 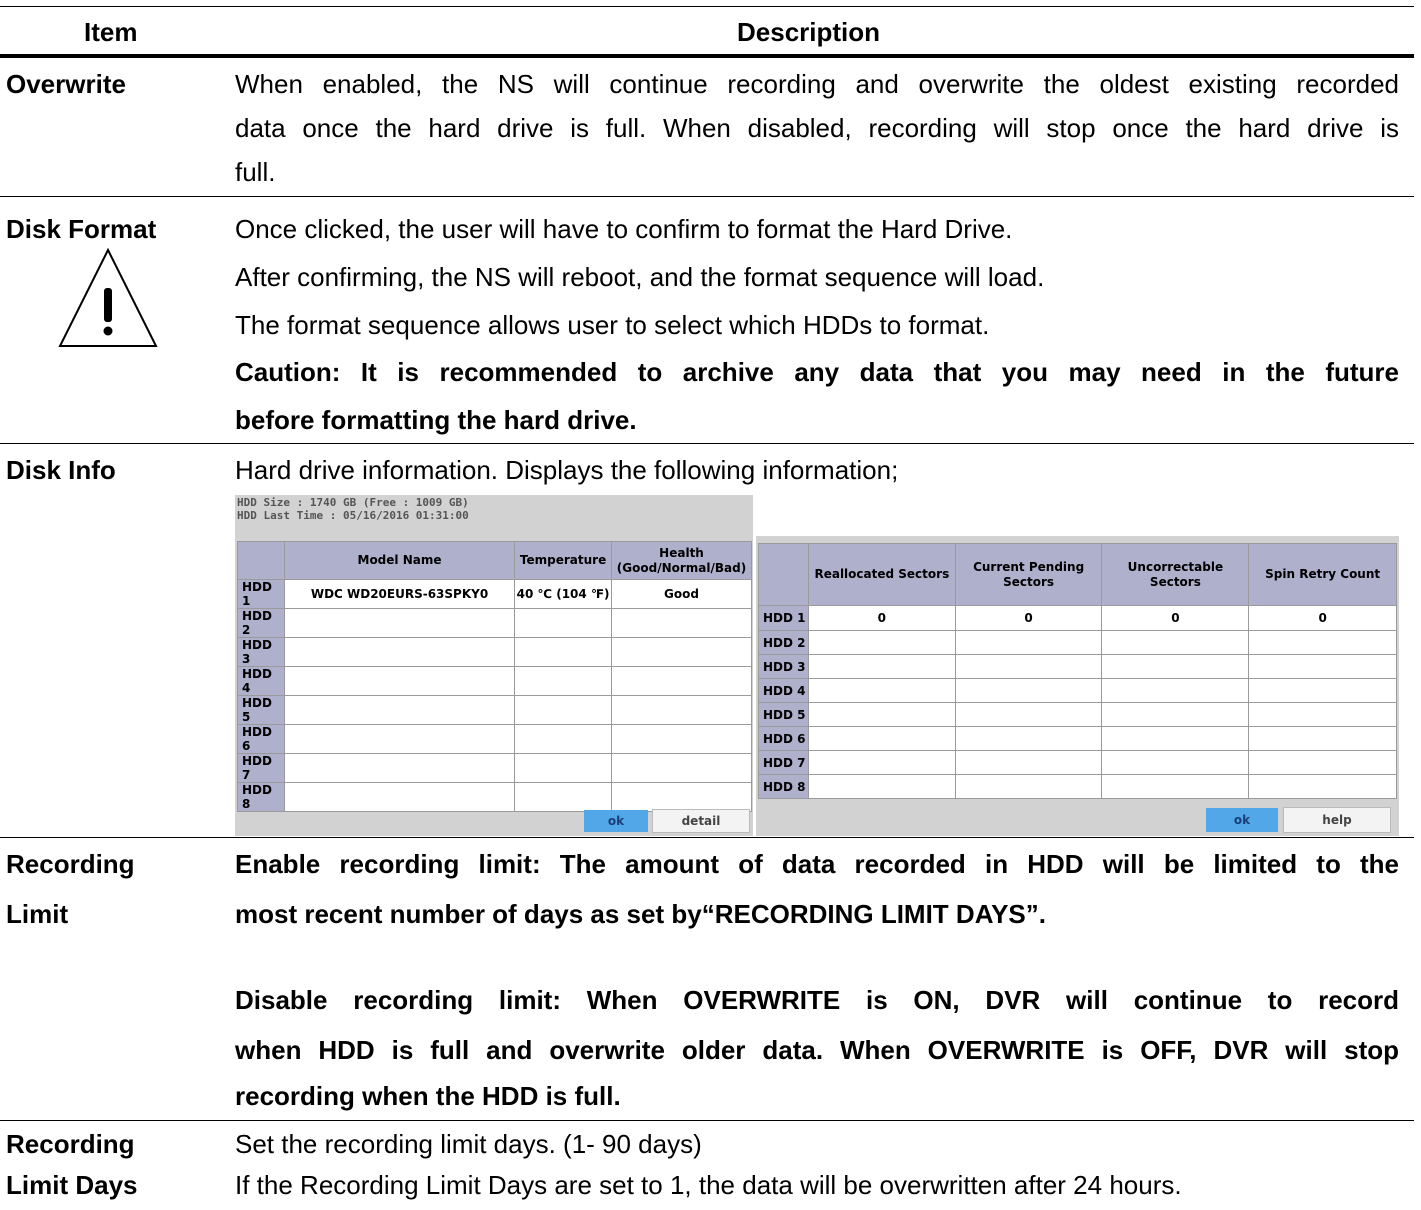 I want to click on detail-button: detail, so click(x=701, y=821).